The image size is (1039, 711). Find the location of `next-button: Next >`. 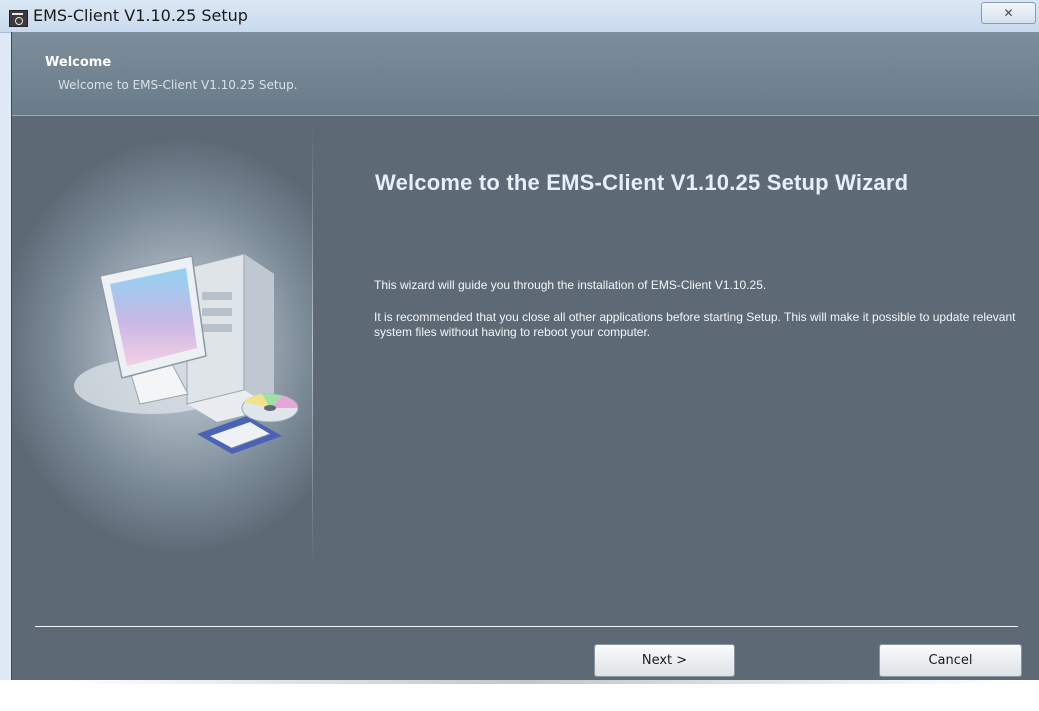

next-button: Next > is located at coordinates (664, 660).